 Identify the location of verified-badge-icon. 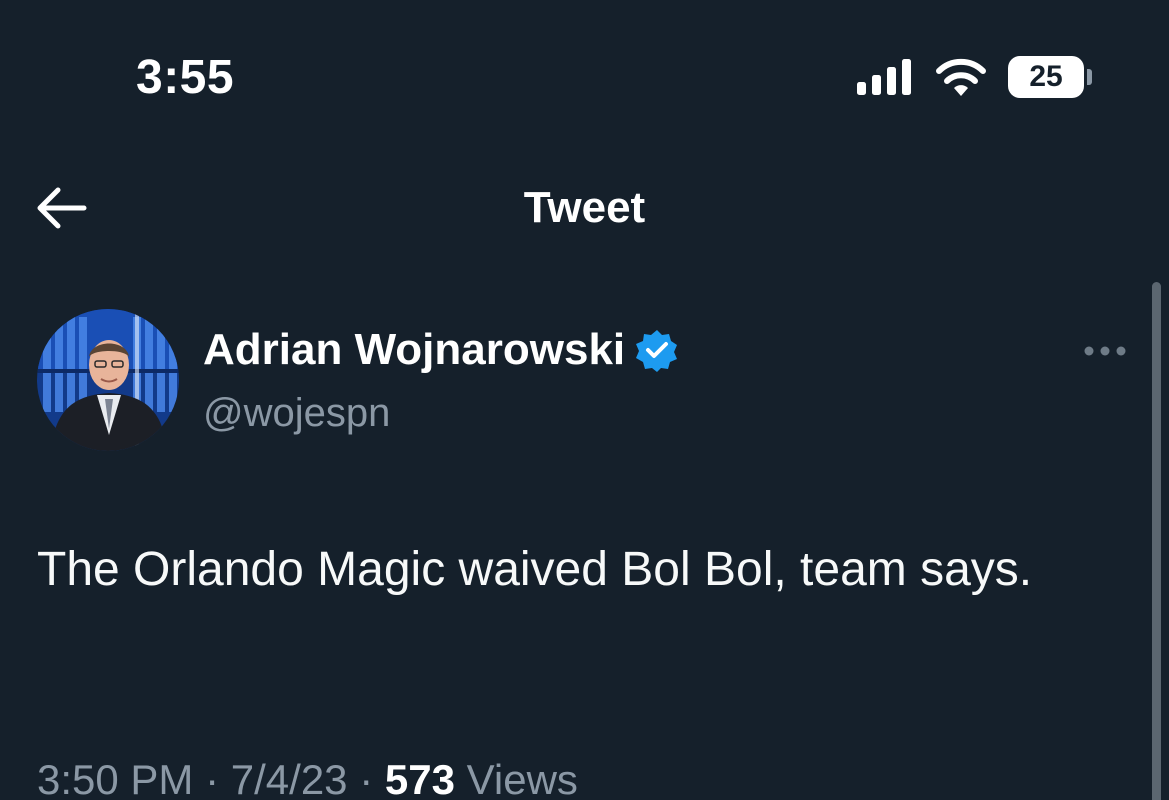
(657, 351).